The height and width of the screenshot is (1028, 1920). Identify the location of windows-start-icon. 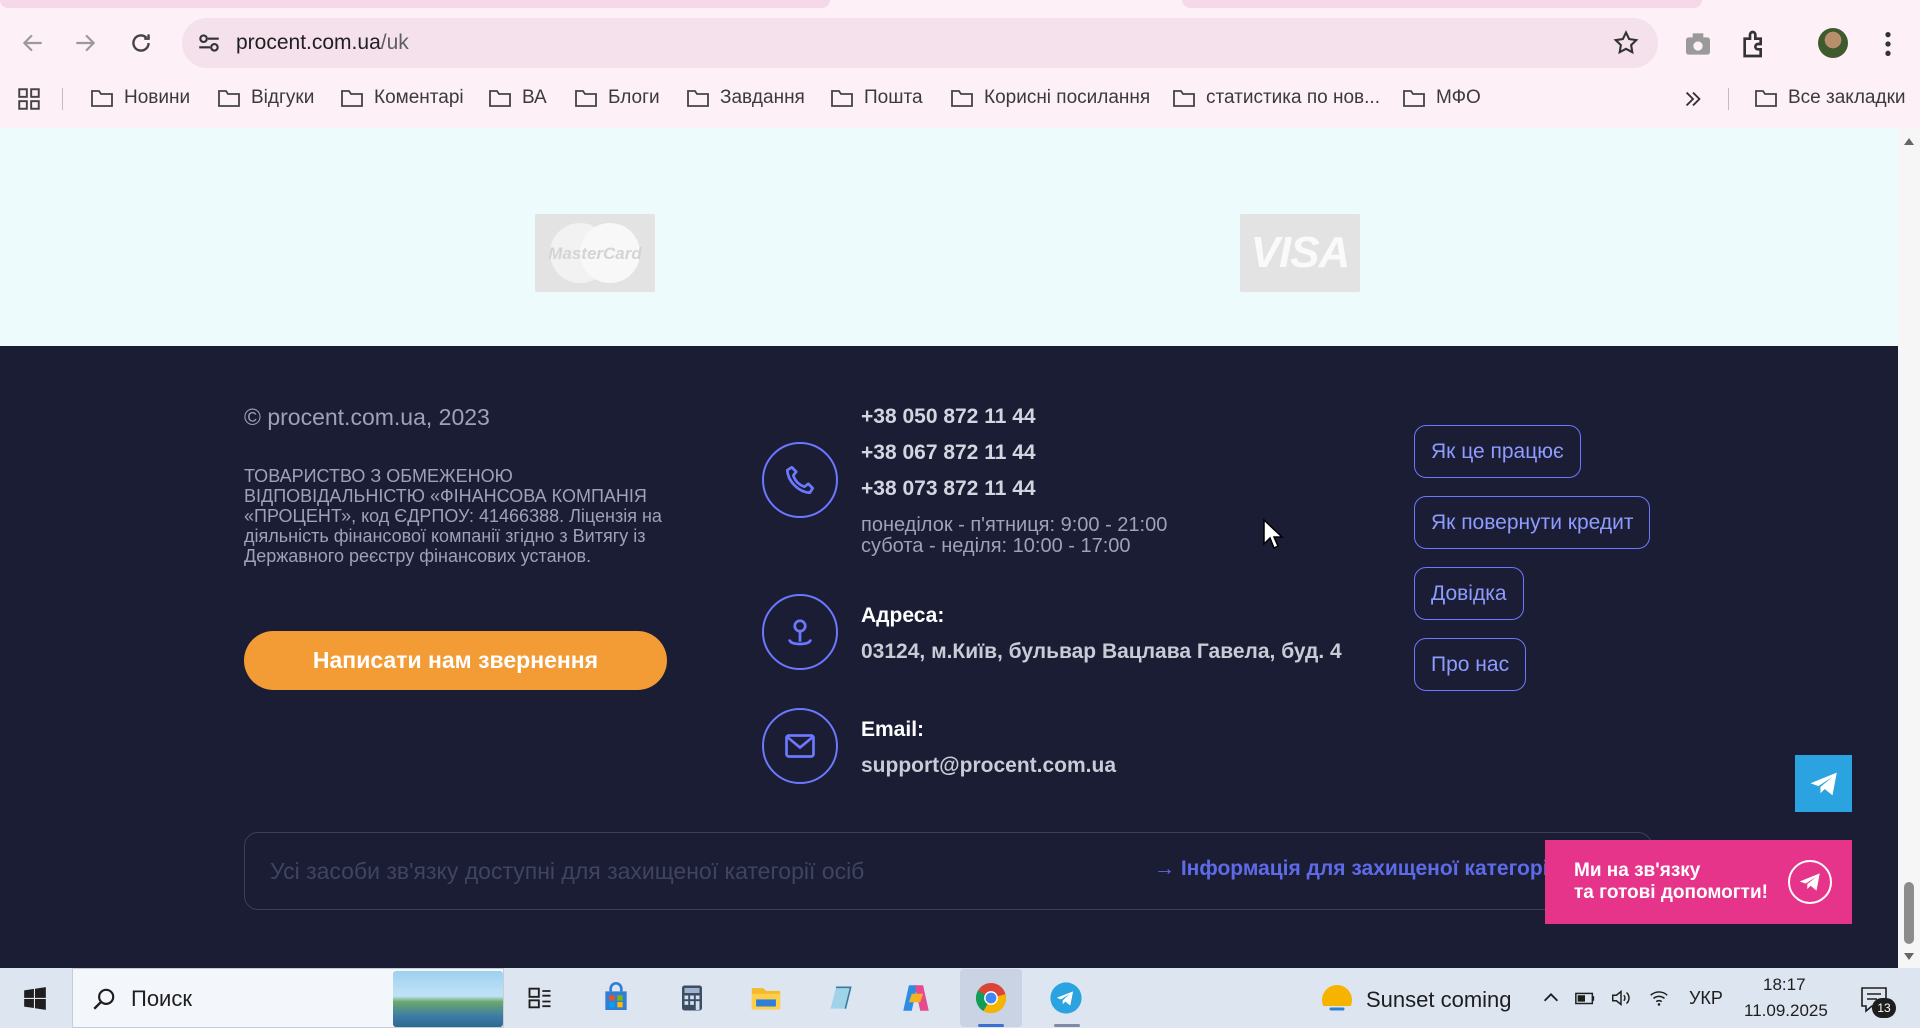
(35, 999).